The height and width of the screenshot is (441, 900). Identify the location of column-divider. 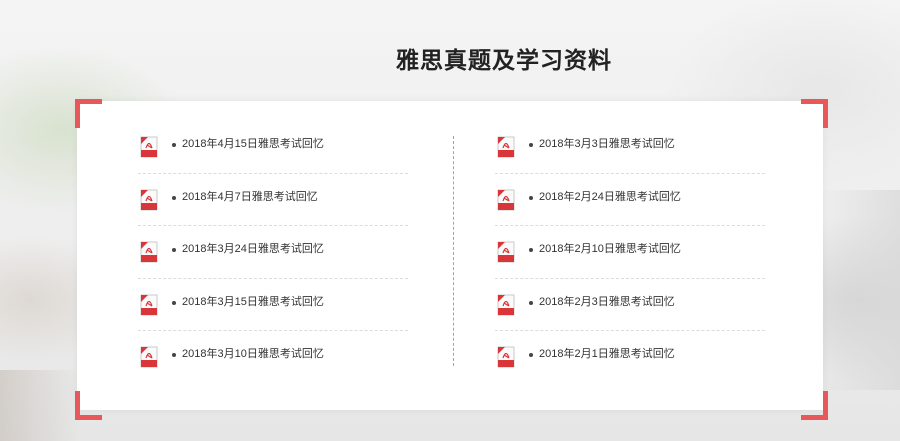
(453, 251).